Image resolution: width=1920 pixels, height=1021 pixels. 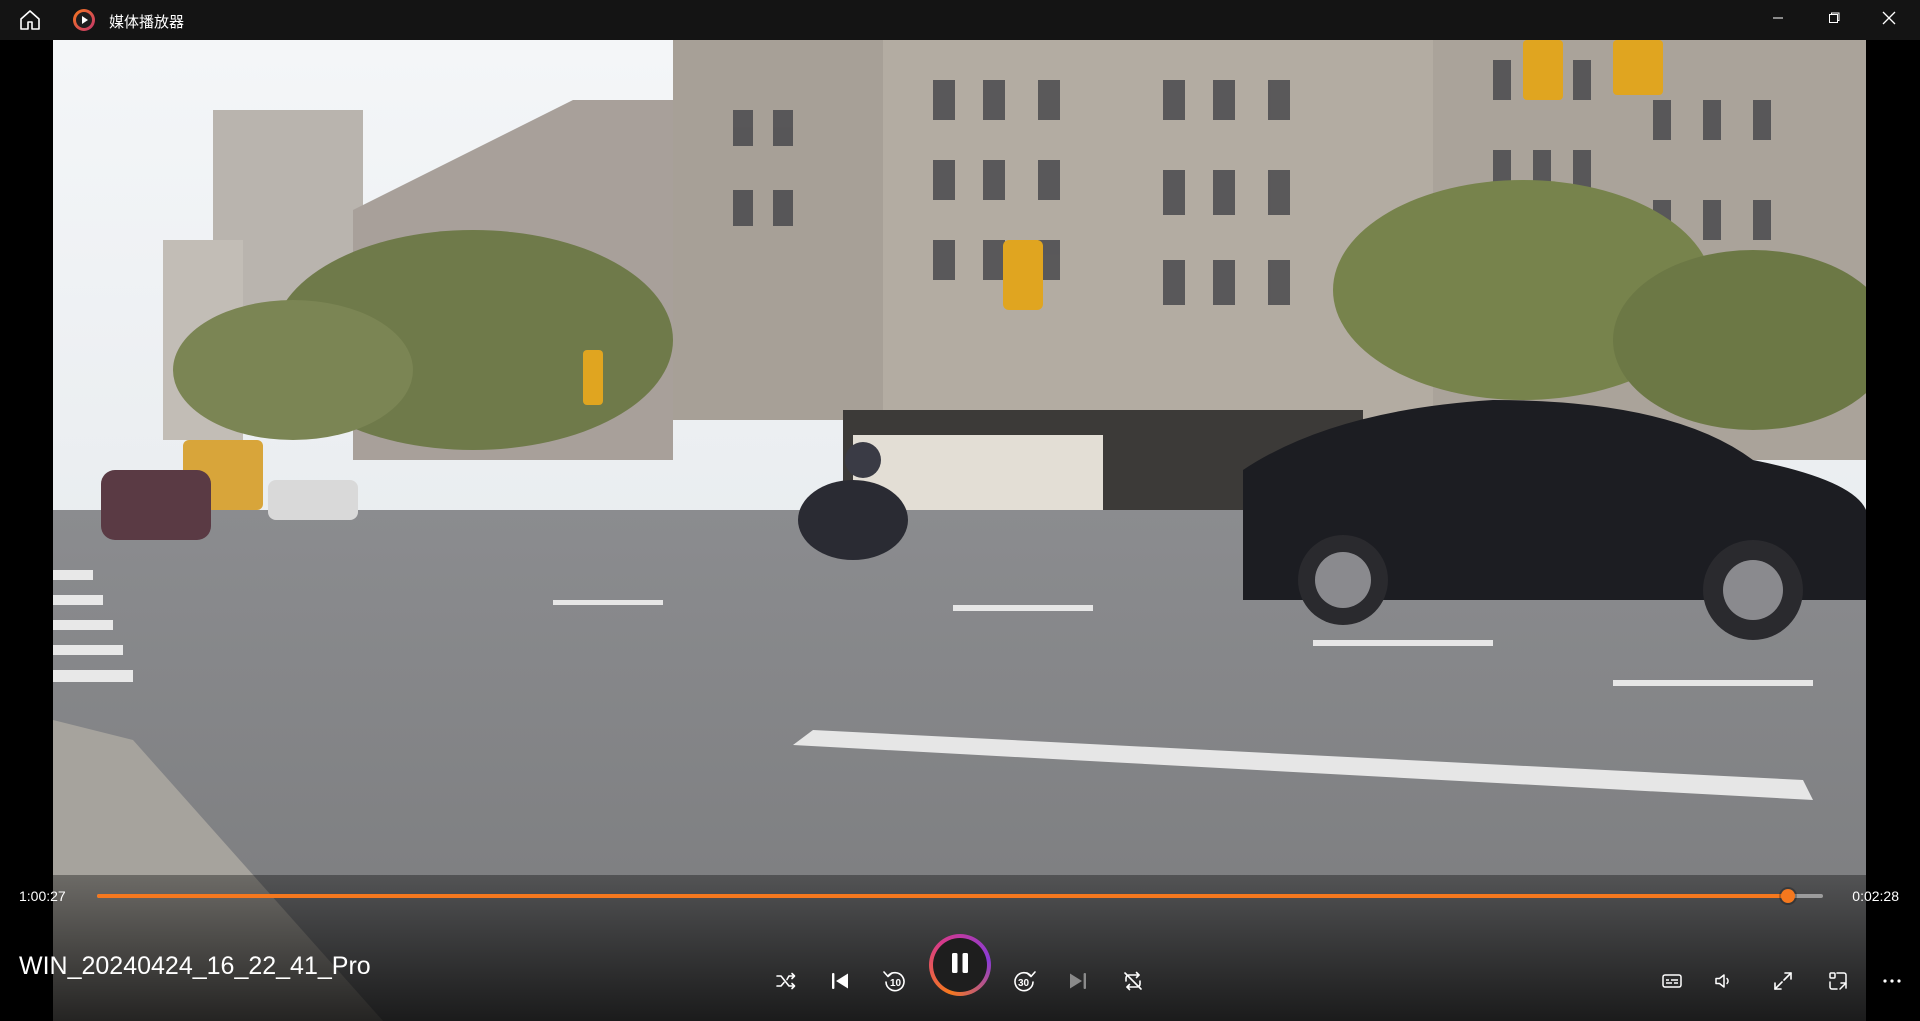 I want to click on skip-forward-button: 30, so click(x=1024, y=981).